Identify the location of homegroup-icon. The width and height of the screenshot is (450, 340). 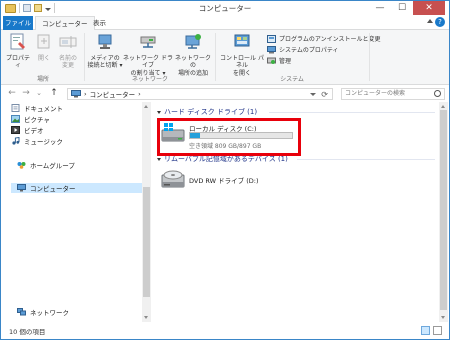
(21, 165).